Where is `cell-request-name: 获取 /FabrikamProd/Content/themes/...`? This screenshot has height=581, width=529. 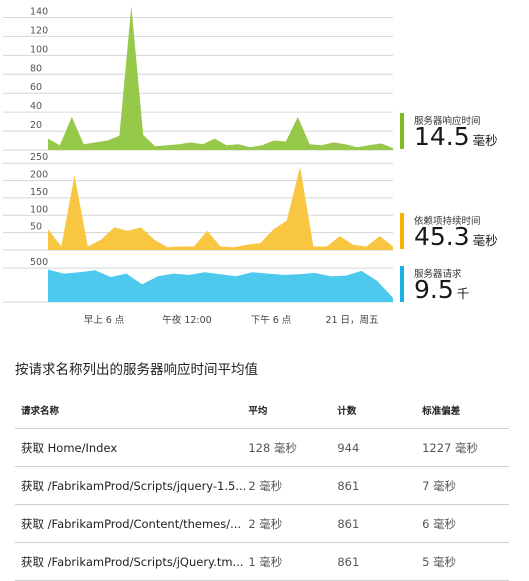 cell-request-name: 获取 /FabrikamProd/Content/themes/... is located at coordinates (131, 523).